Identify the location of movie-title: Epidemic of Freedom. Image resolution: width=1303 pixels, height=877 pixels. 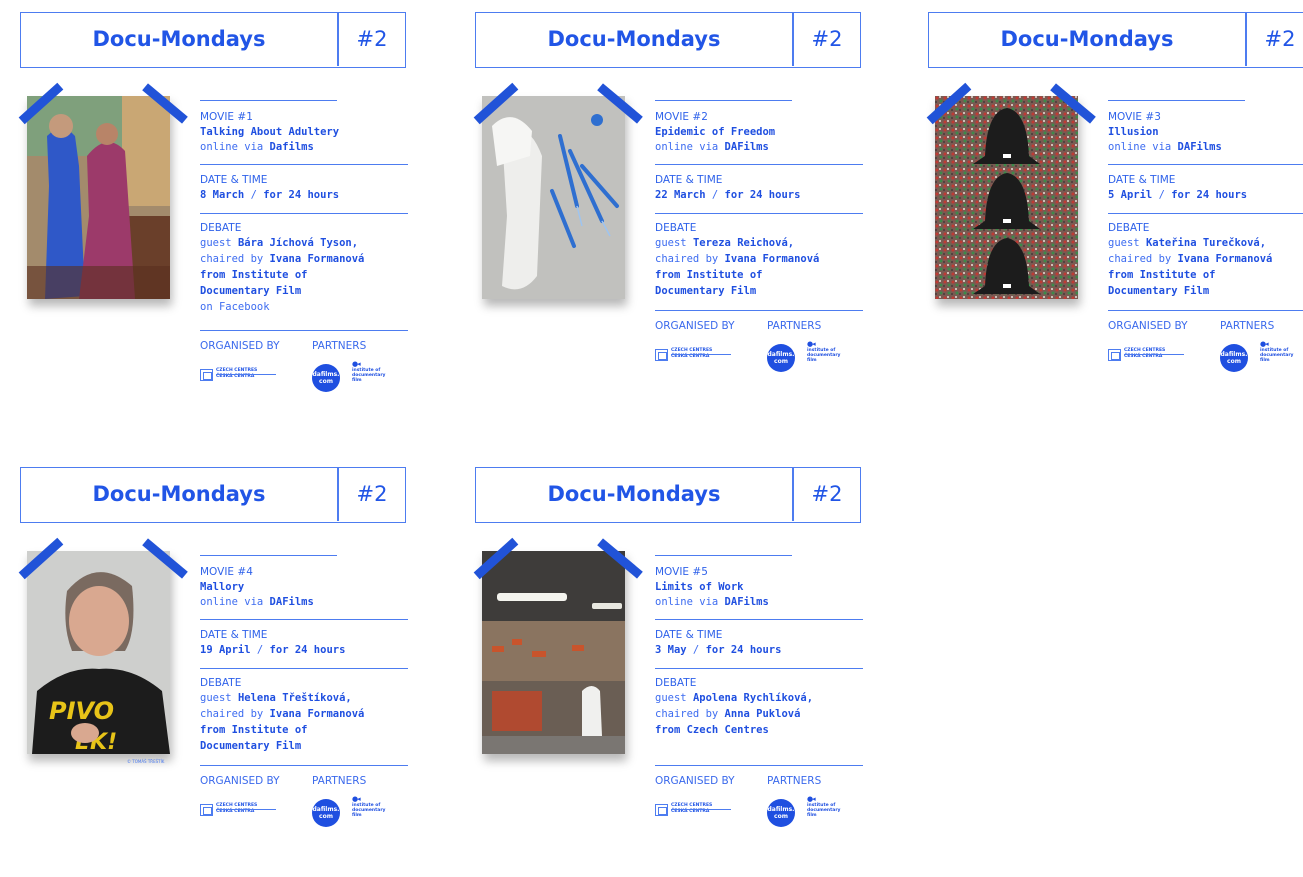
(715, 132).